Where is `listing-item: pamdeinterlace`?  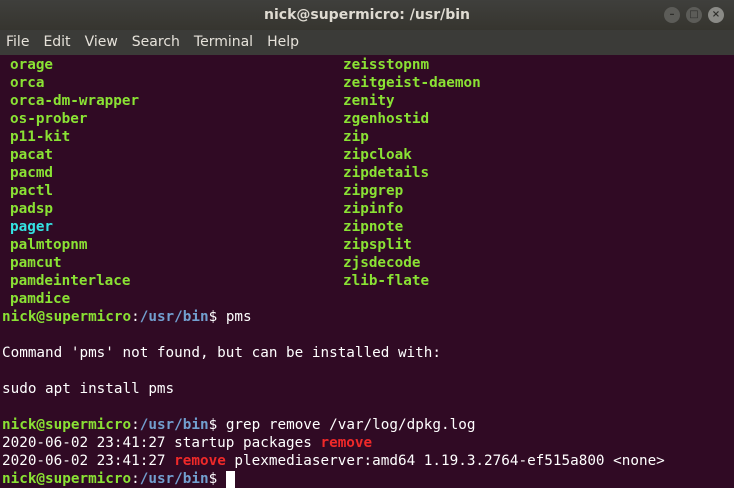 listing-item: pamdeinterlace is located at coordinates (70, 281).